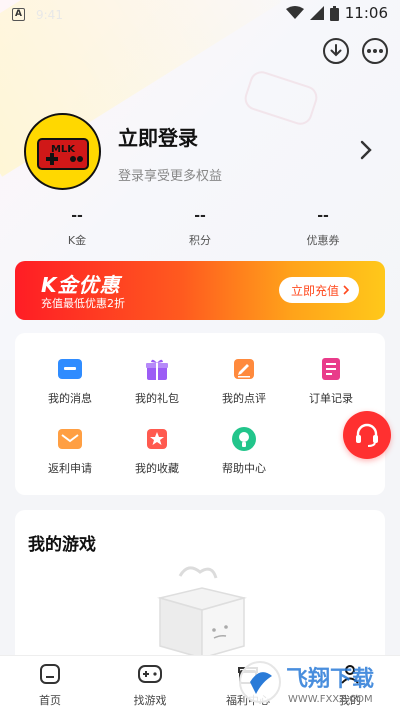 The width and height of the screenshot is (400, 711). Describe the element at coordinates (157, 450) in the screenshot. I see `menu-item-favorites: 我的收藏` at that location.